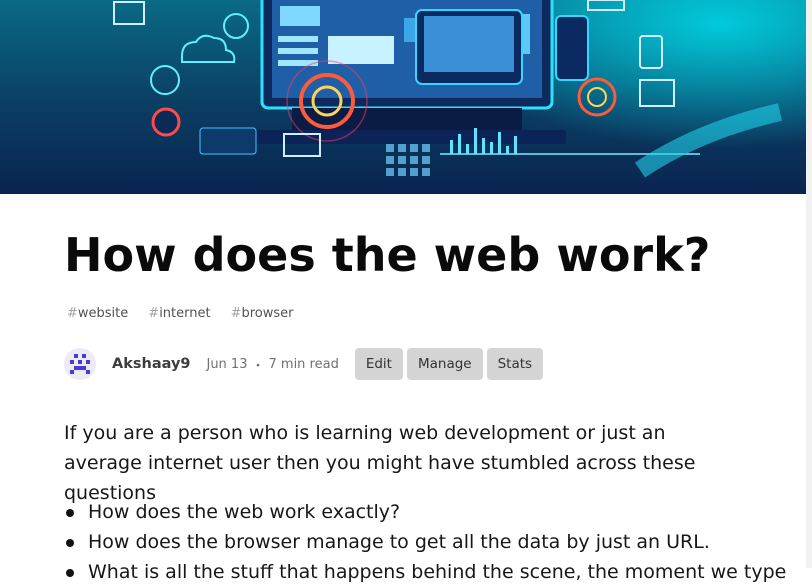  I want to click on tag-website: #website, so click(97, 313).